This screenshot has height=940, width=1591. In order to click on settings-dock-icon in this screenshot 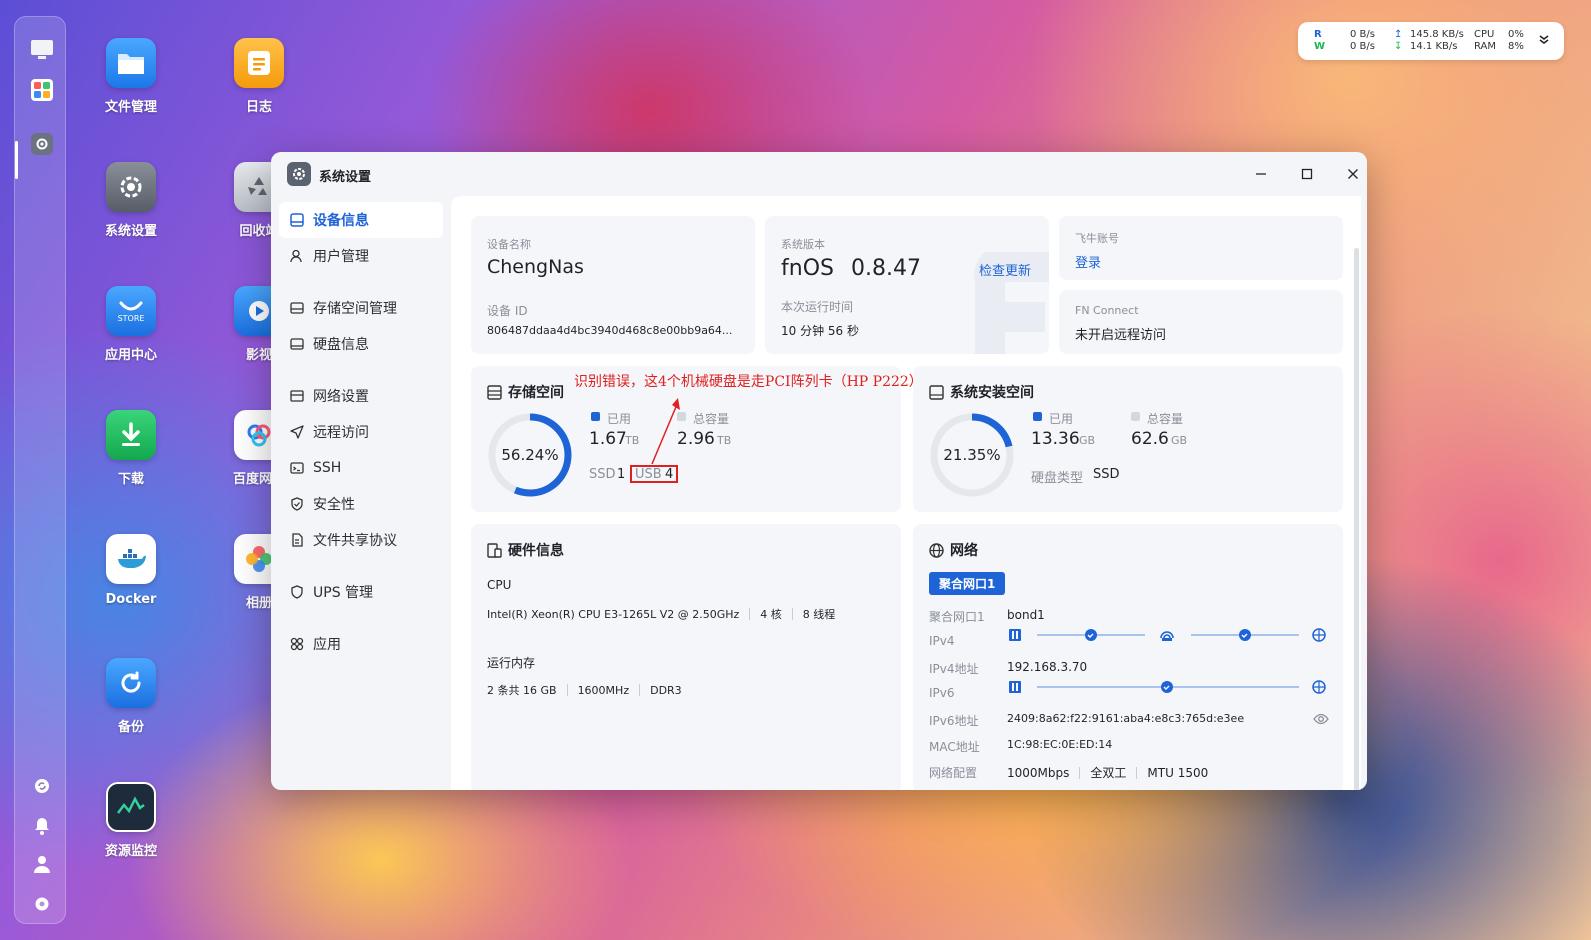, I will do `click(42, 144)`.